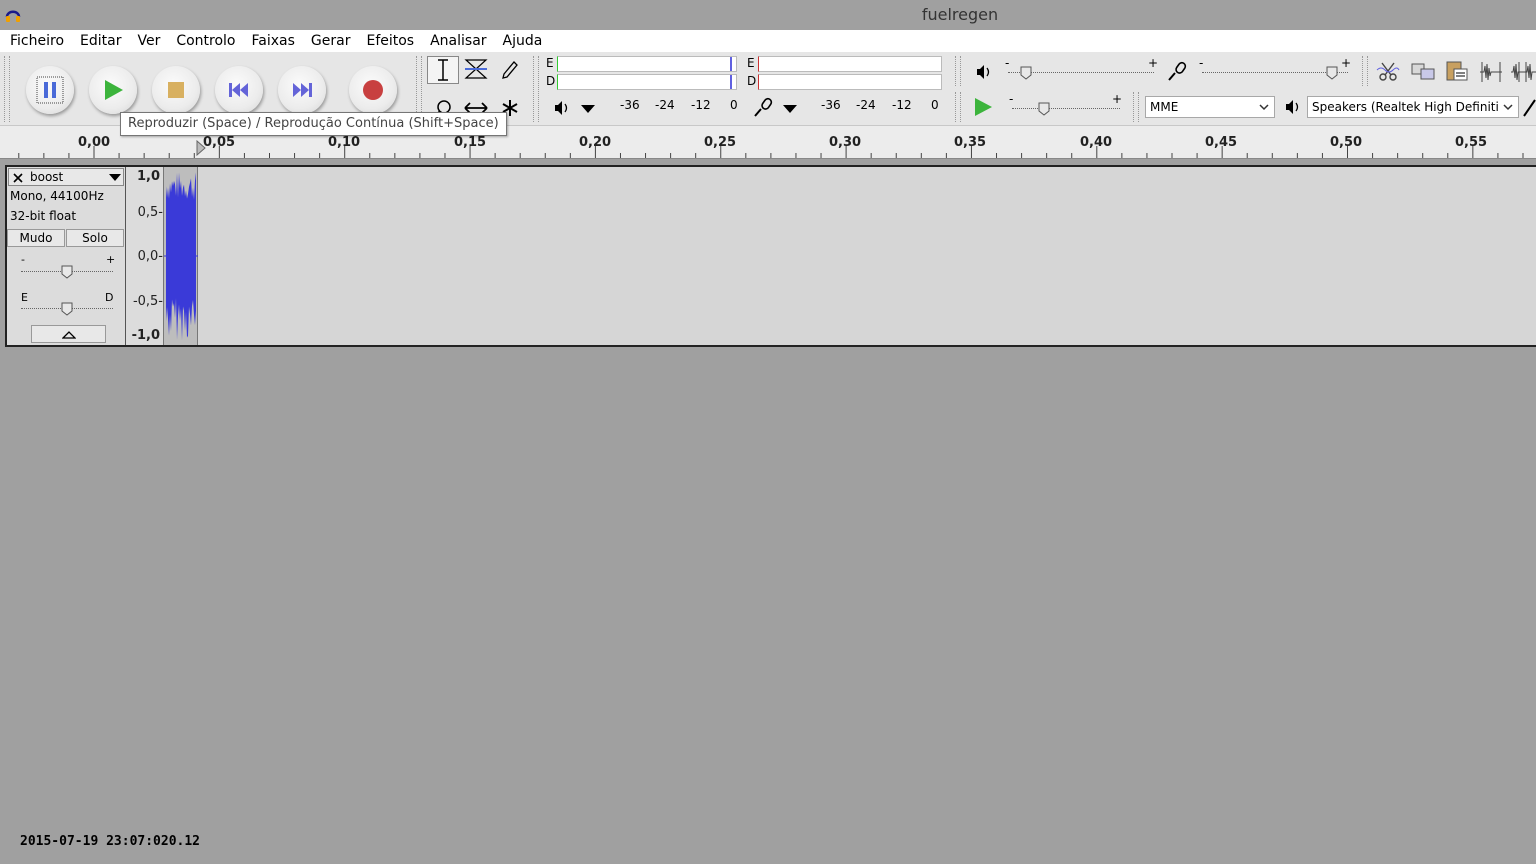 Image resolution: width=1536 pixels, height=864 pixels. What do you see at coordinates (790, 109) in the screenshot?
I see `record-meter-dropdown-icon` at bounding box center [790, 109].